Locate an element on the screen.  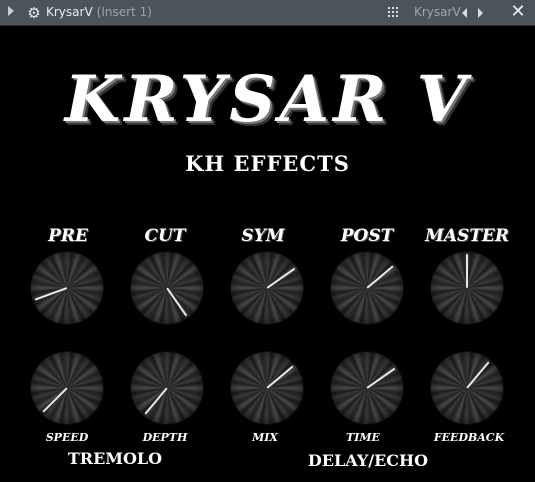
depth-knob is located at coordinates (167, 388).